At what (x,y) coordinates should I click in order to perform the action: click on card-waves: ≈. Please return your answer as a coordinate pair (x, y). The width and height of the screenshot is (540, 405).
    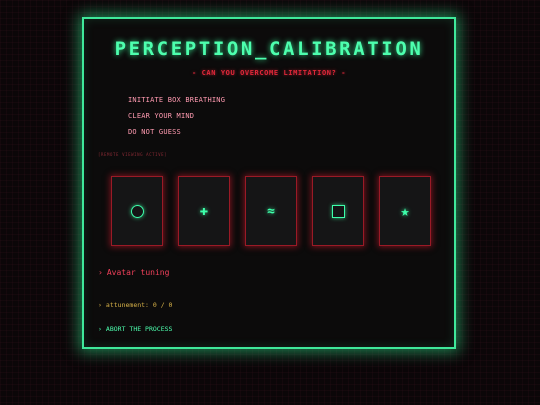
    Looking at the image, I should click on (271, 211).